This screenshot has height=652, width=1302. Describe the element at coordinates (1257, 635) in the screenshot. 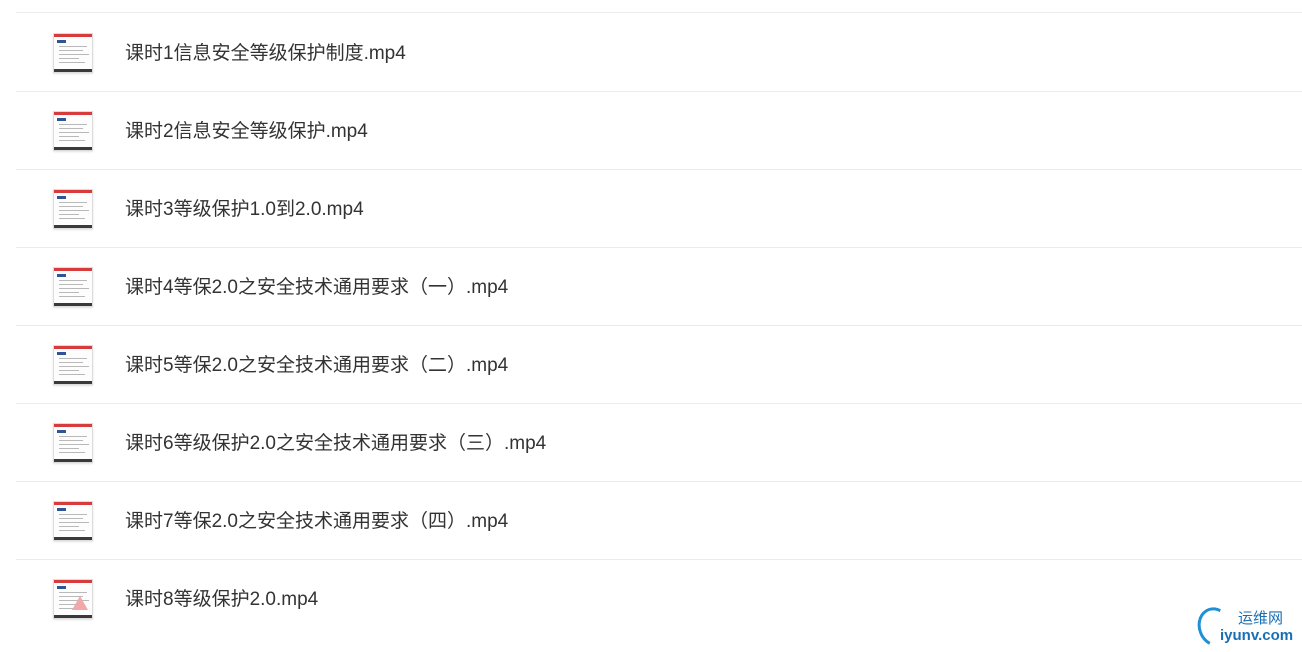

I see `watermark-domain-text: iyunv.com` at that location.